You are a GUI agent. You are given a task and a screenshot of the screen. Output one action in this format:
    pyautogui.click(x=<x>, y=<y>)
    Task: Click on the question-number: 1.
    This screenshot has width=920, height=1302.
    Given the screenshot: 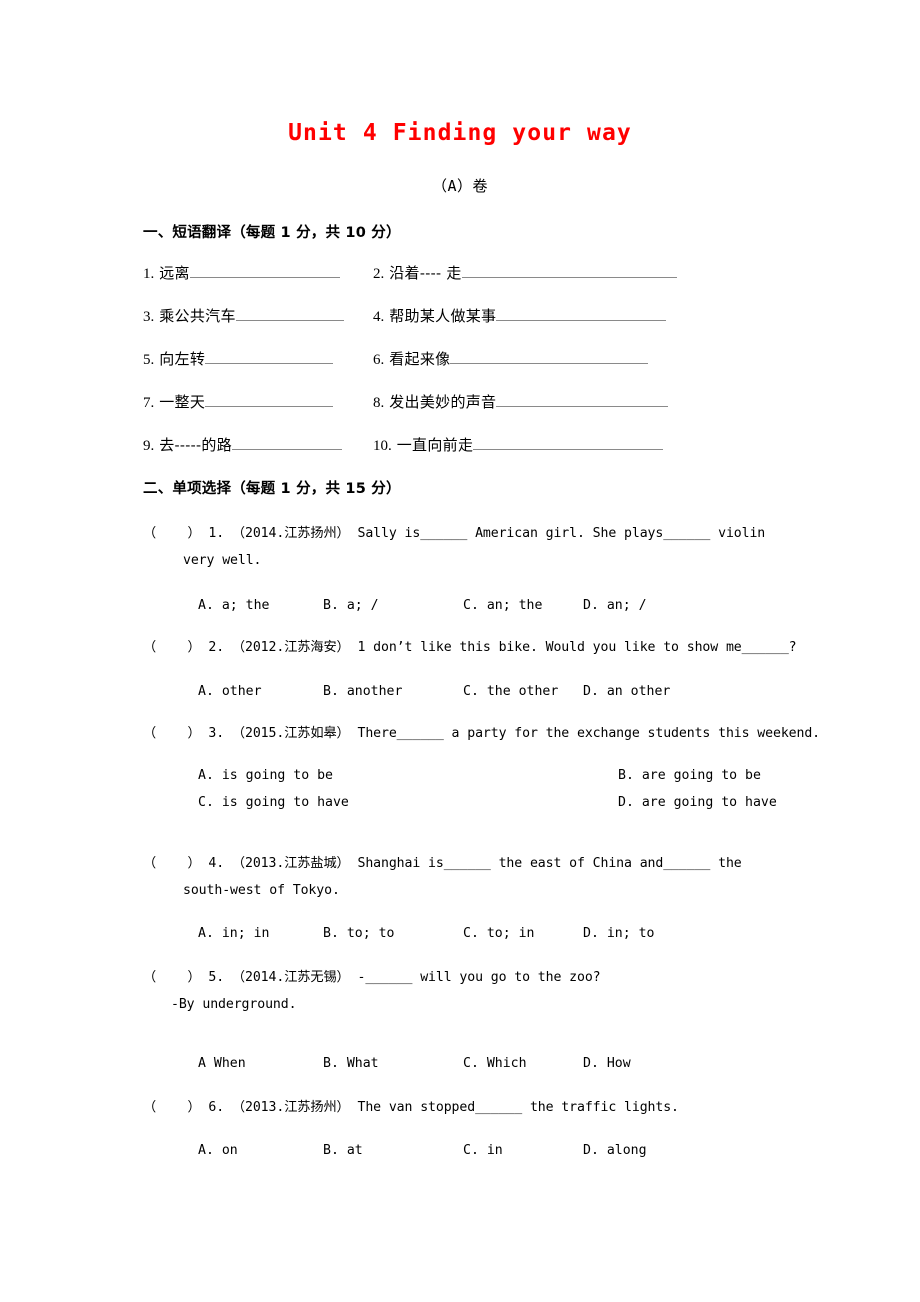 What is the action you would take?
    pyautogui.click(x=216, y=533)
    